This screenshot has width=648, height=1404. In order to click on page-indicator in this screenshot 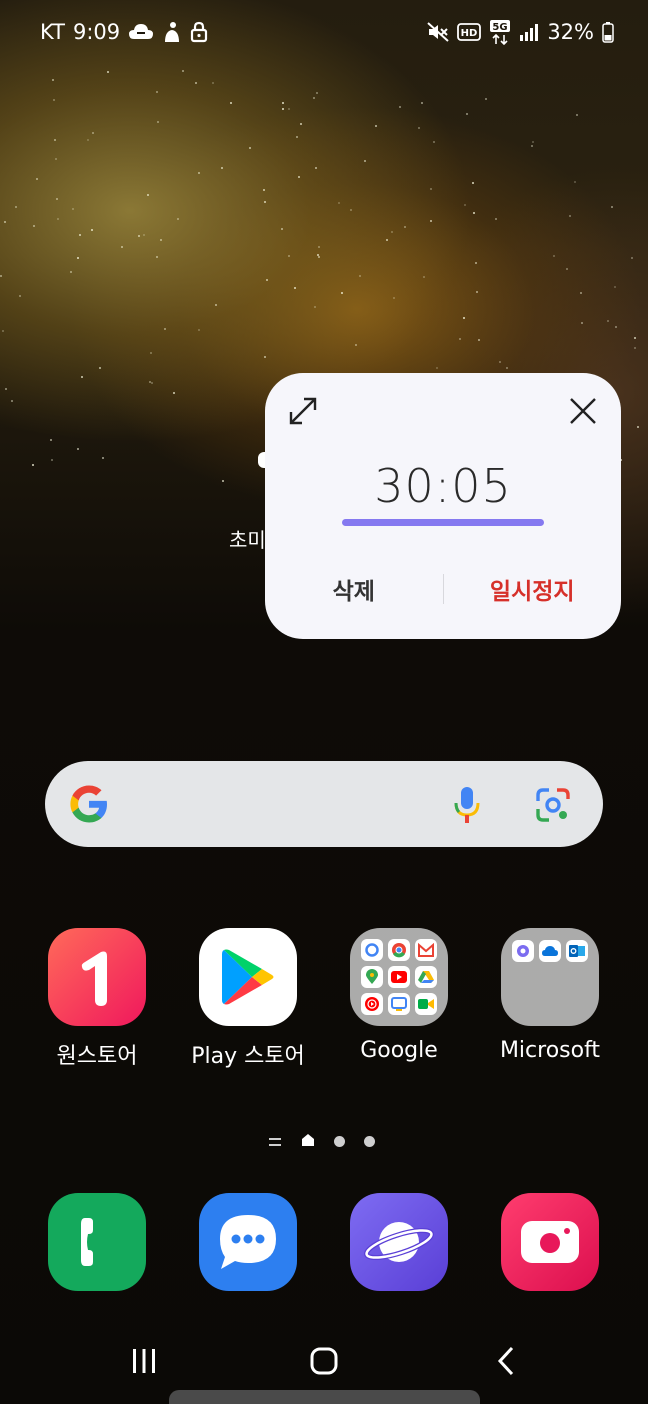, I will do `click(321, 1141)`.